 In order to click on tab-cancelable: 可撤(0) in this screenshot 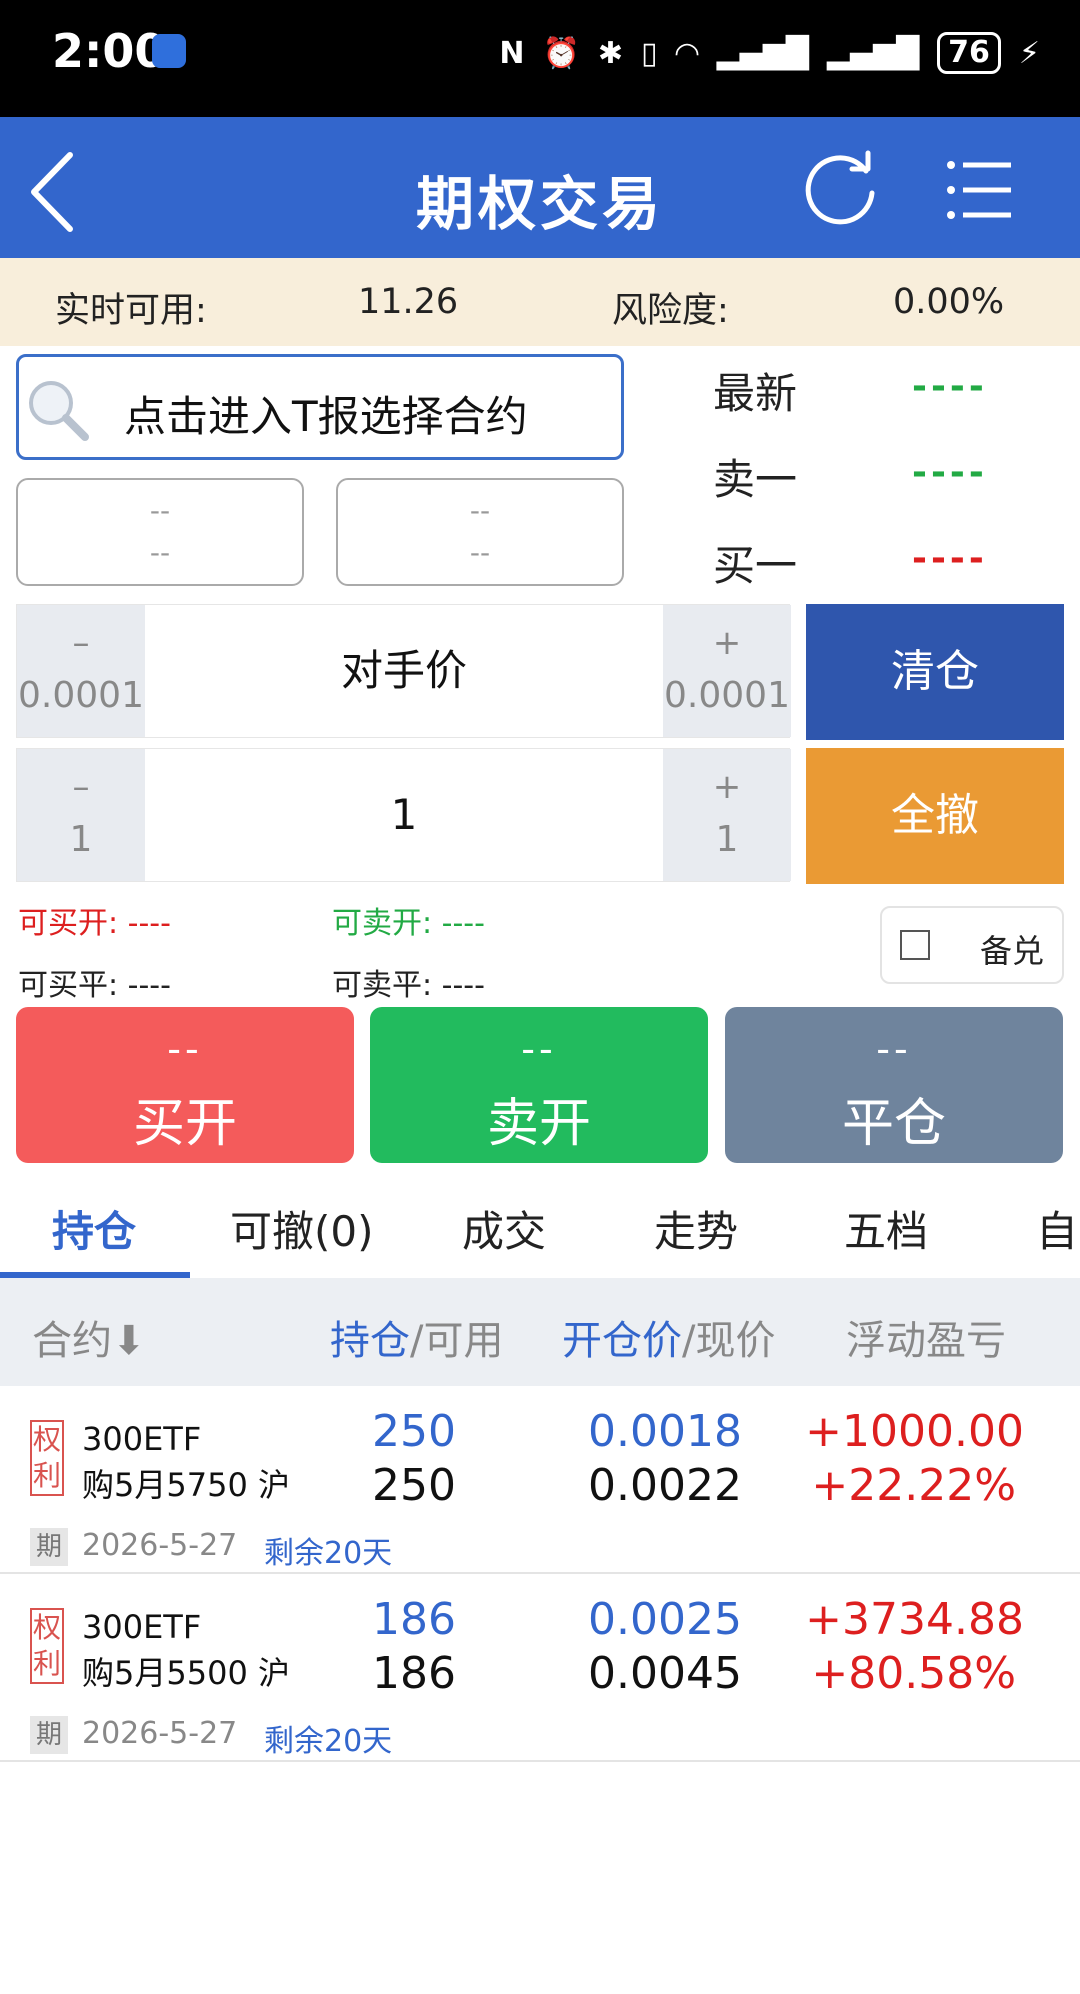, I will do `click(302, 1228)`.